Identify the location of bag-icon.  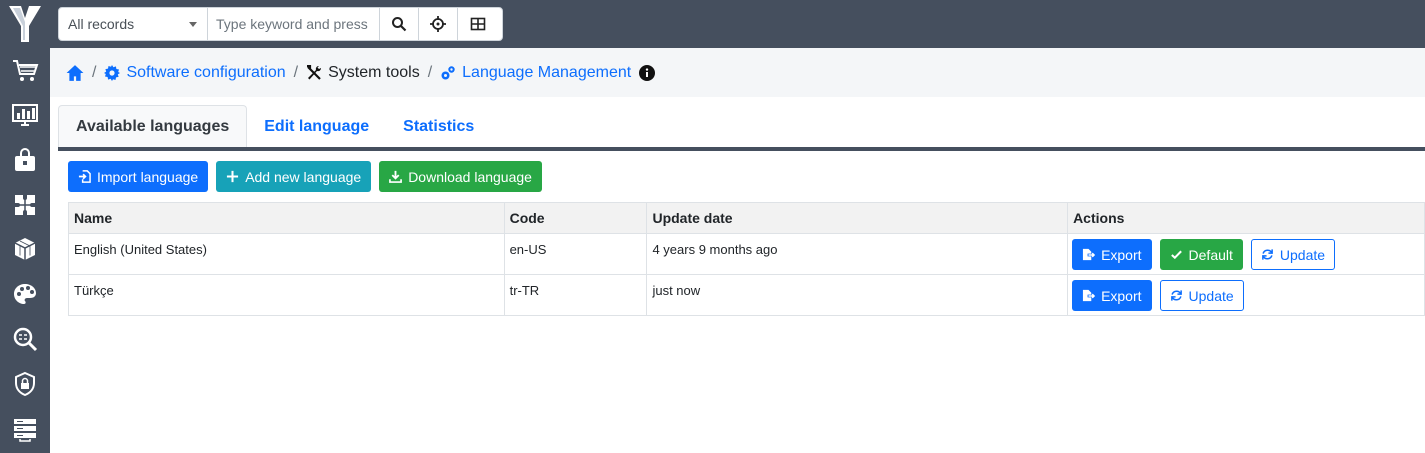
(25, 159).